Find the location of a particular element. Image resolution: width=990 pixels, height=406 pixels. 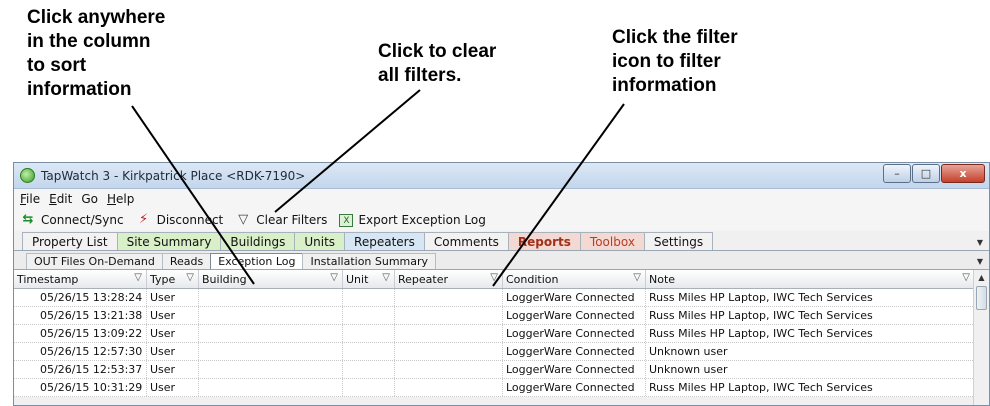

tab-reports: Reports is located at coordinates (544, 241).